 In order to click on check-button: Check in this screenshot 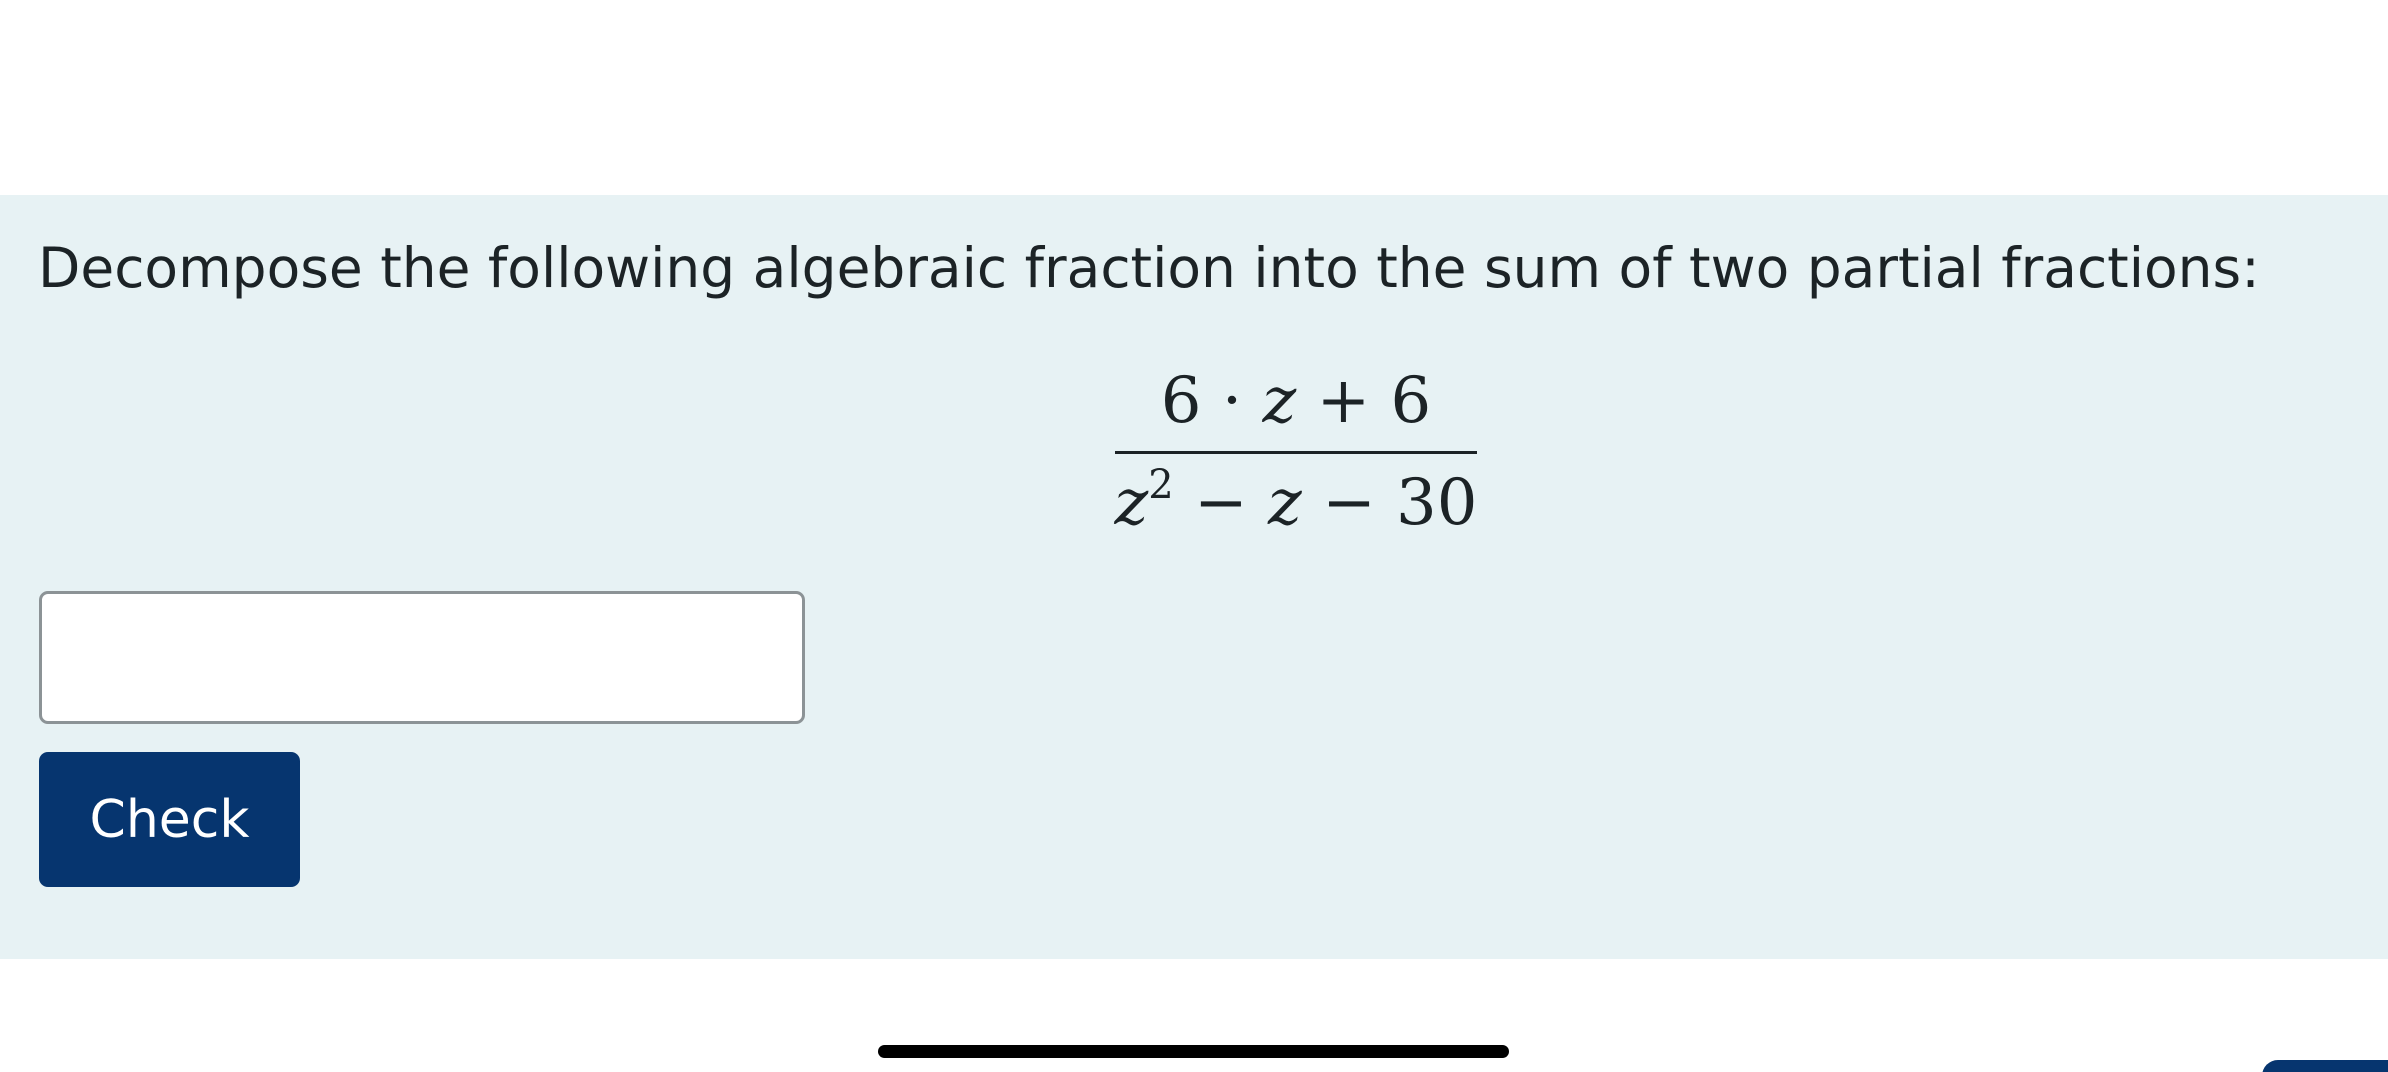, I will do `click(169, 819)`.